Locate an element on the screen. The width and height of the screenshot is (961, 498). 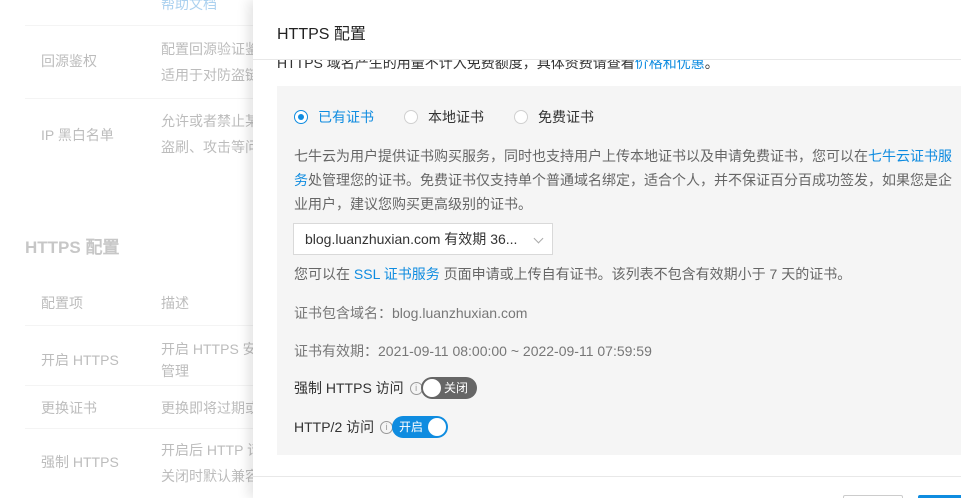
radio-existing-cert: 已有证书 is located at coordinates (334, 117).